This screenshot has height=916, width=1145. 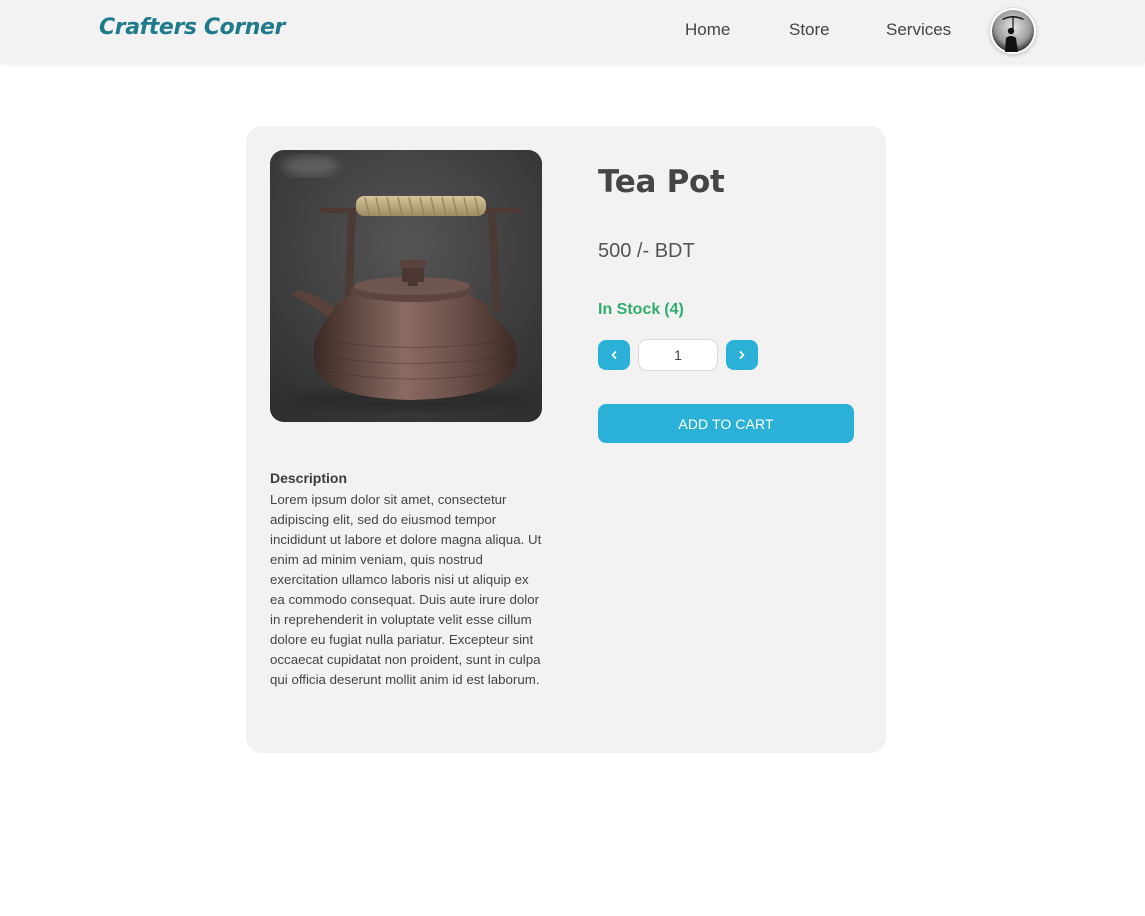 I want to click on add-to-cart-button: ADD TO CART, so click(x=726, y=423).